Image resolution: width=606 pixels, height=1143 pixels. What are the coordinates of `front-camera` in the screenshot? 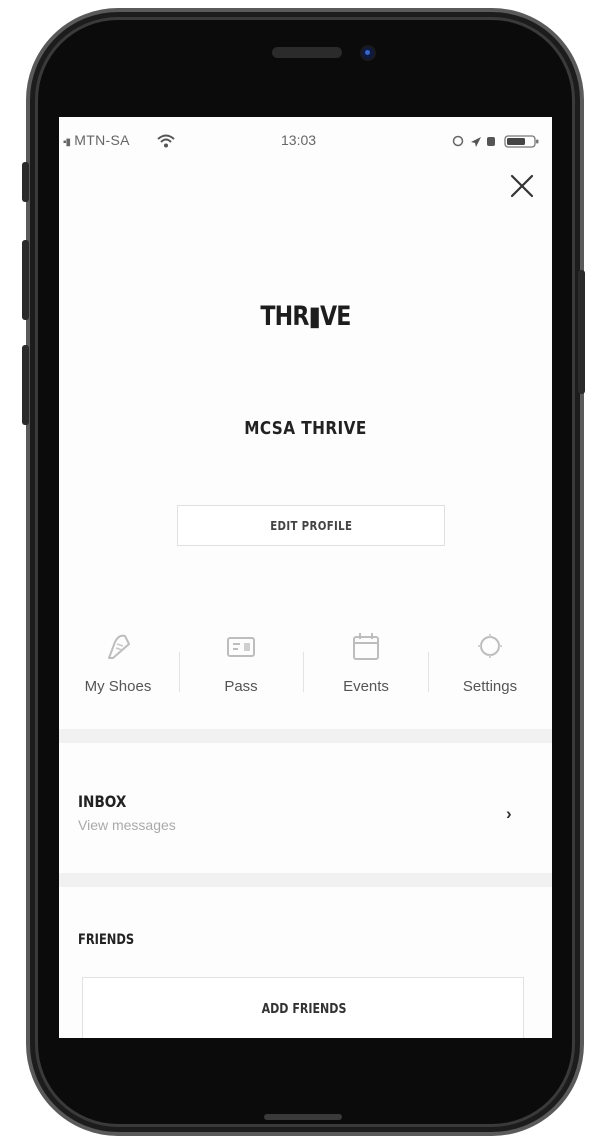 It's located at (368, 53).